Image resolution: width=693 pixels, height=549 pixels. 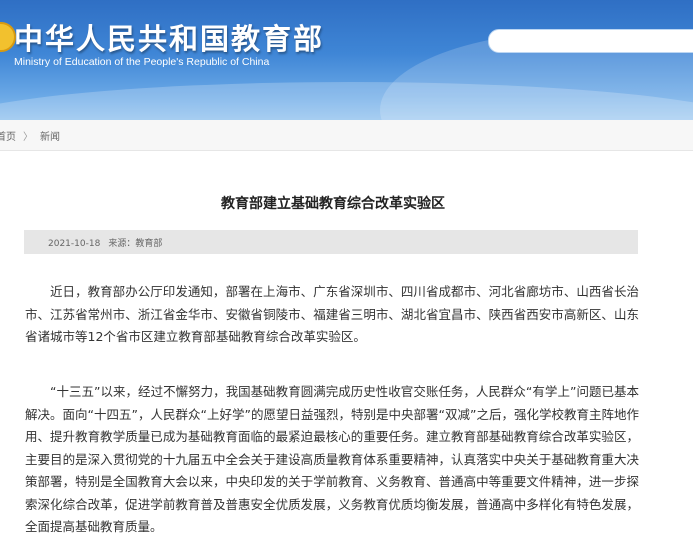 I want to click on article-meta-bar: 2021-10-18 来源：教育部, so click(x=331, y=242).